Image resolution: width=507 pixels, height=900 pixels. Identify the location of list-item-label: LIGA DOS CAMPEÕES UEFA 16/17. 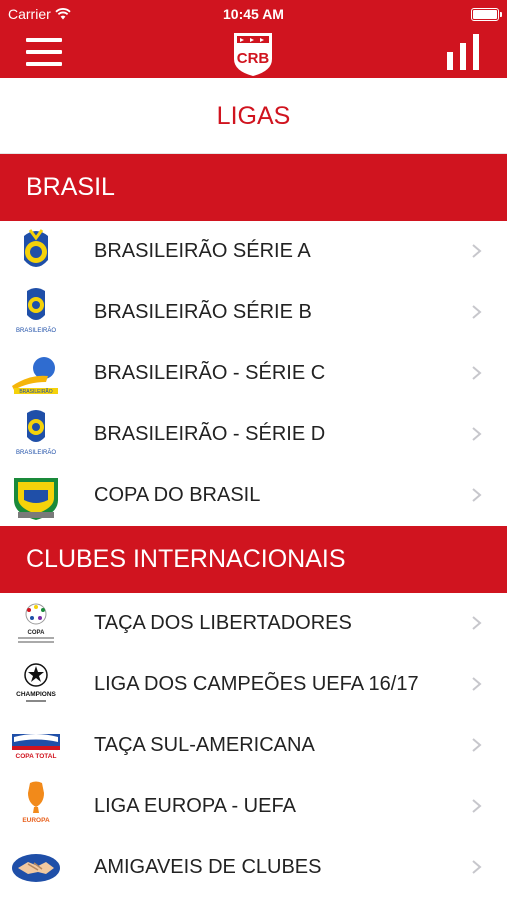
(256, 684).